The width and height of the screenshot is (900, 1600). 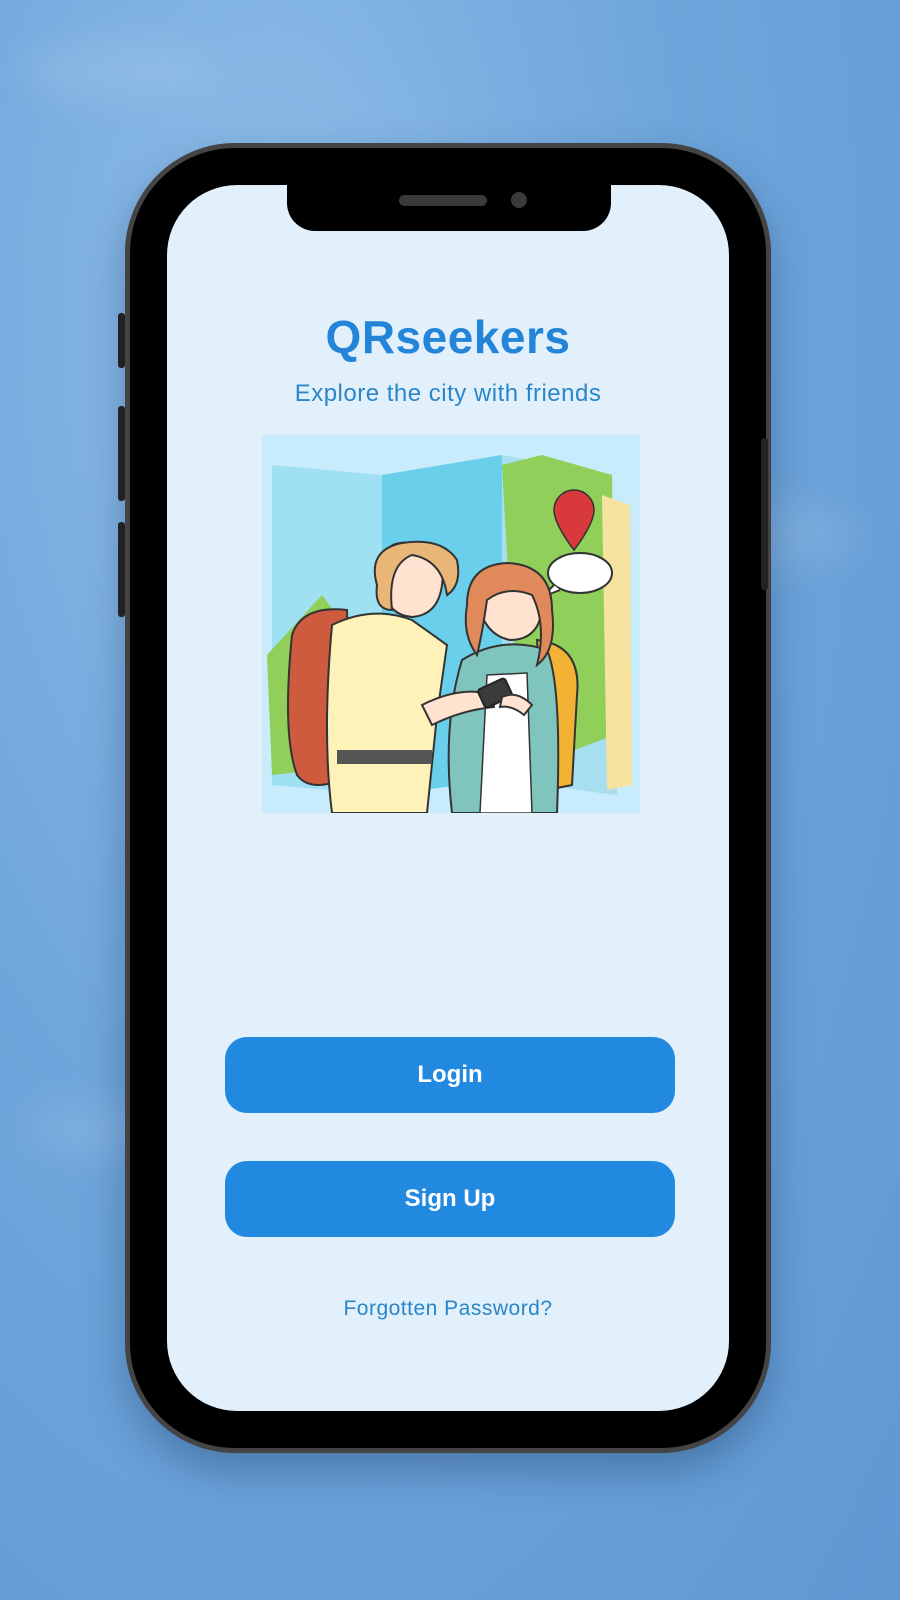 I want to click on phone-side-button, so click(x=121, y=340).